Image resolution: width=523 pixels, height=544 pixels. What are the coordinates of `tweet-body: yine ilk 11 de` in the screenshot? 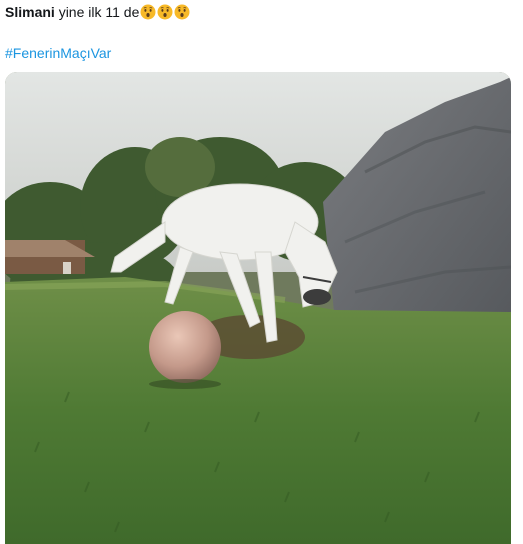 It's located at (99, 12).